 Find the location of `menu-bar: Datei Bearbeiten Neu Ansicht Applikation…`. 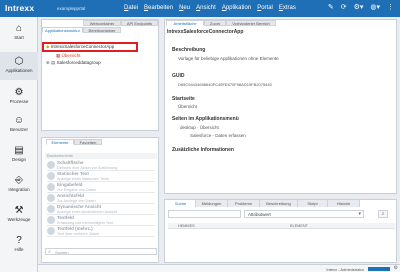

menu-bar: Datei Bearbeiten Neu Ansicht Applikation… is located at coordinates (210, 8).